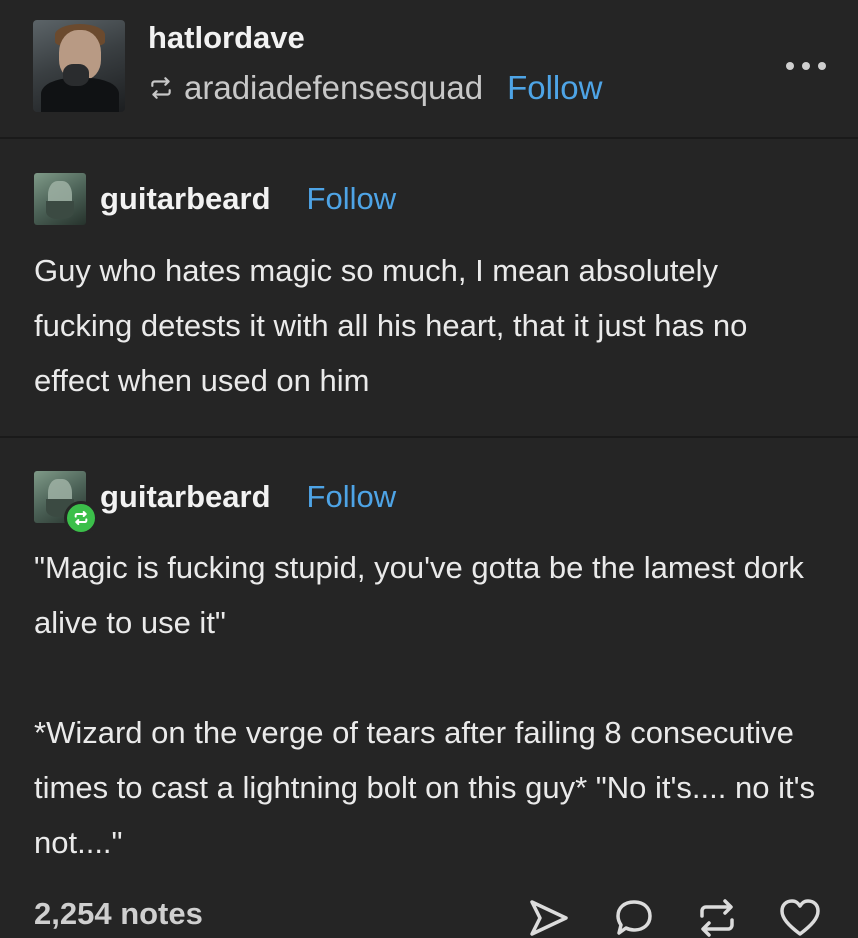 Image resolution: width=858 pixels, height=938 pixels. Describe the element at coordinates (806, 66) in the screenshot. I see `more-dots-icon` at that location.